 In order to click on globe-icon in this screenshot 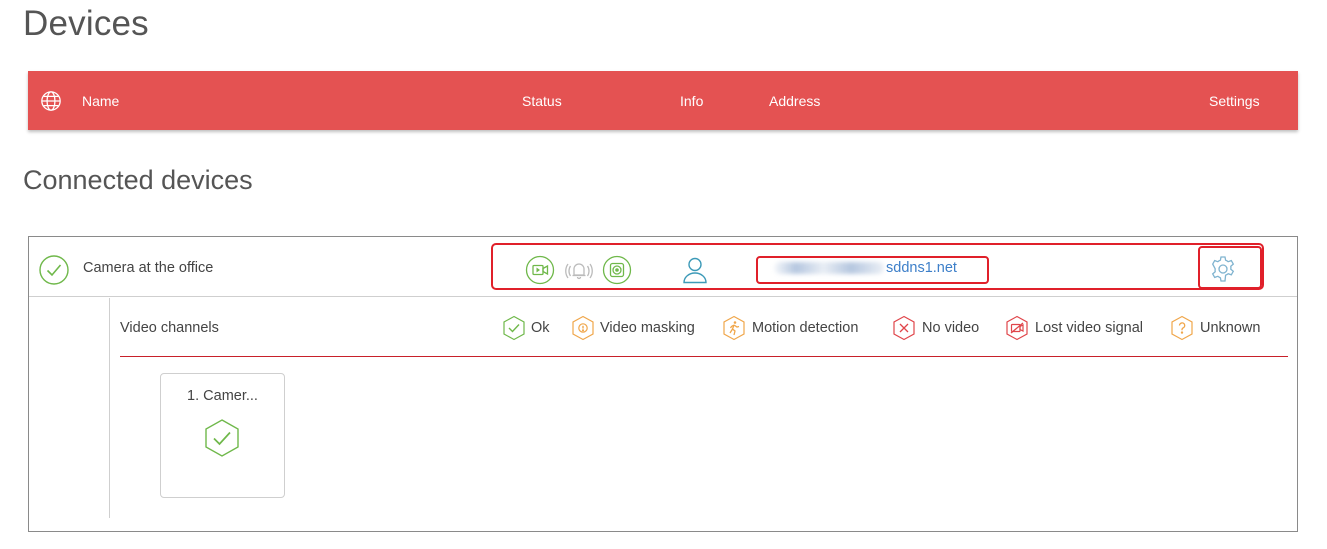, I will do `click(51, 101)`.